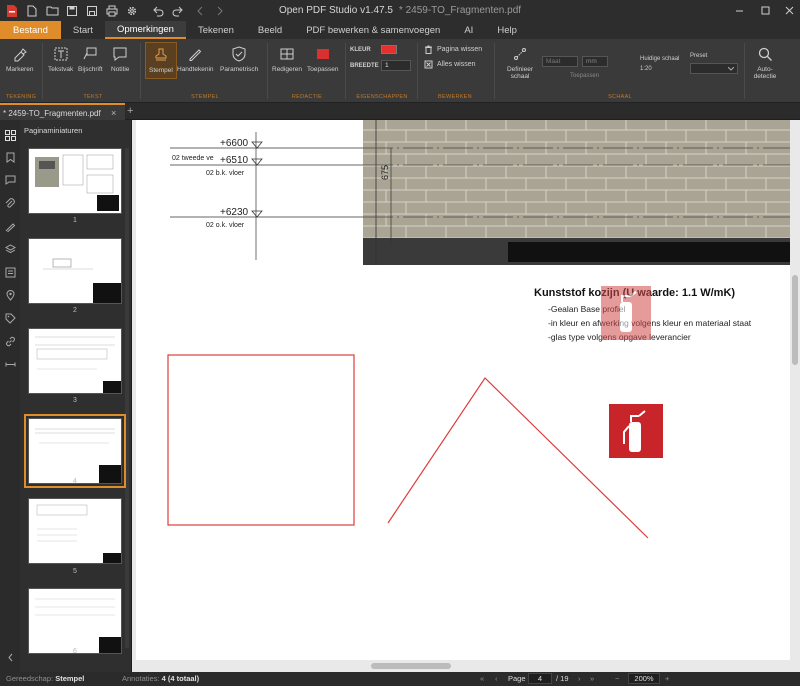  What do you see at coordinates (765, 10) in the screenshot?
I see `maximize-icon` at bounding box center [765, 10].